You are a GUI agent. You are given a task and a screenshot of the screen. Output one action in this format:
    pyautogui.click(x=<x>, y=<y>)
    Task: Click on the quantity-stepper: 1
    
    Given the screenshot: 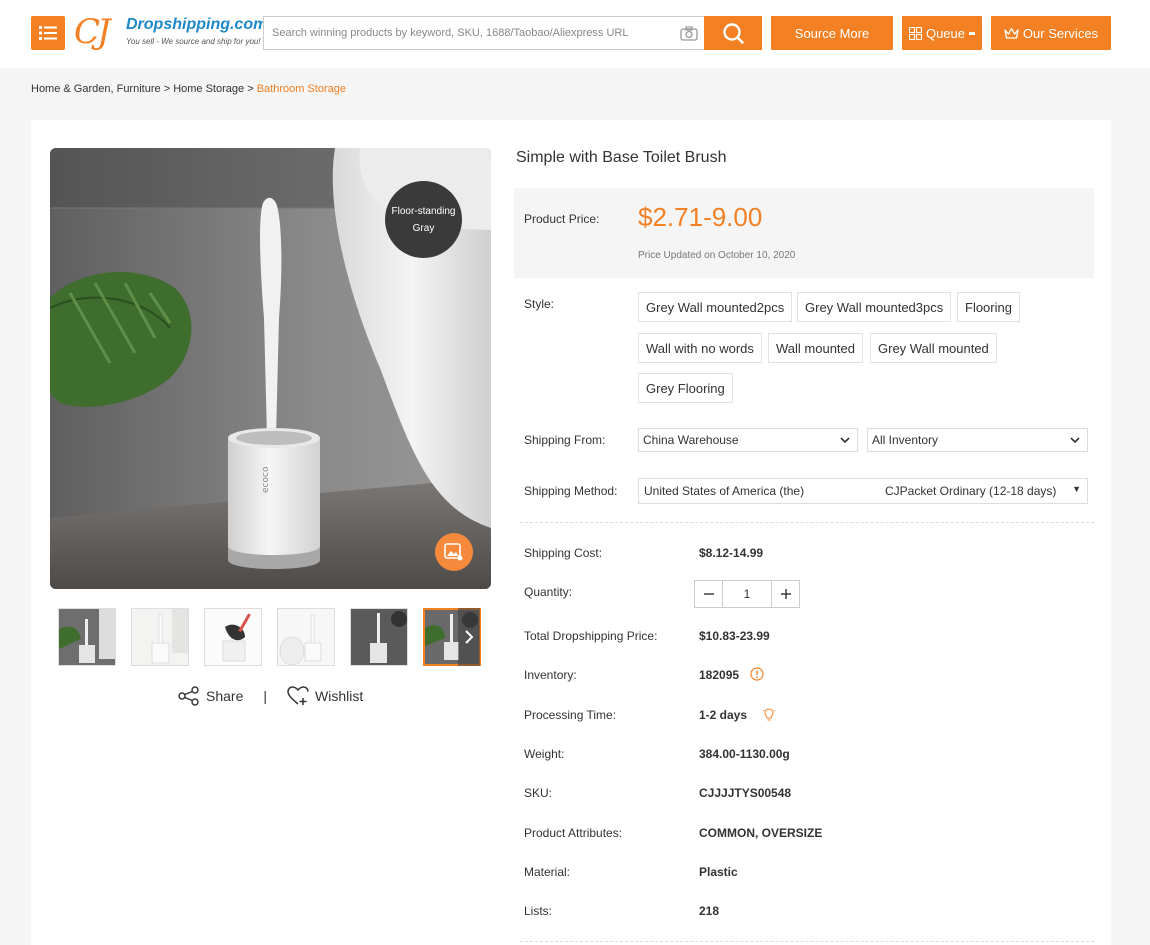 What is the action you would take?
    pyautogui.click(x=747, y=594)
    